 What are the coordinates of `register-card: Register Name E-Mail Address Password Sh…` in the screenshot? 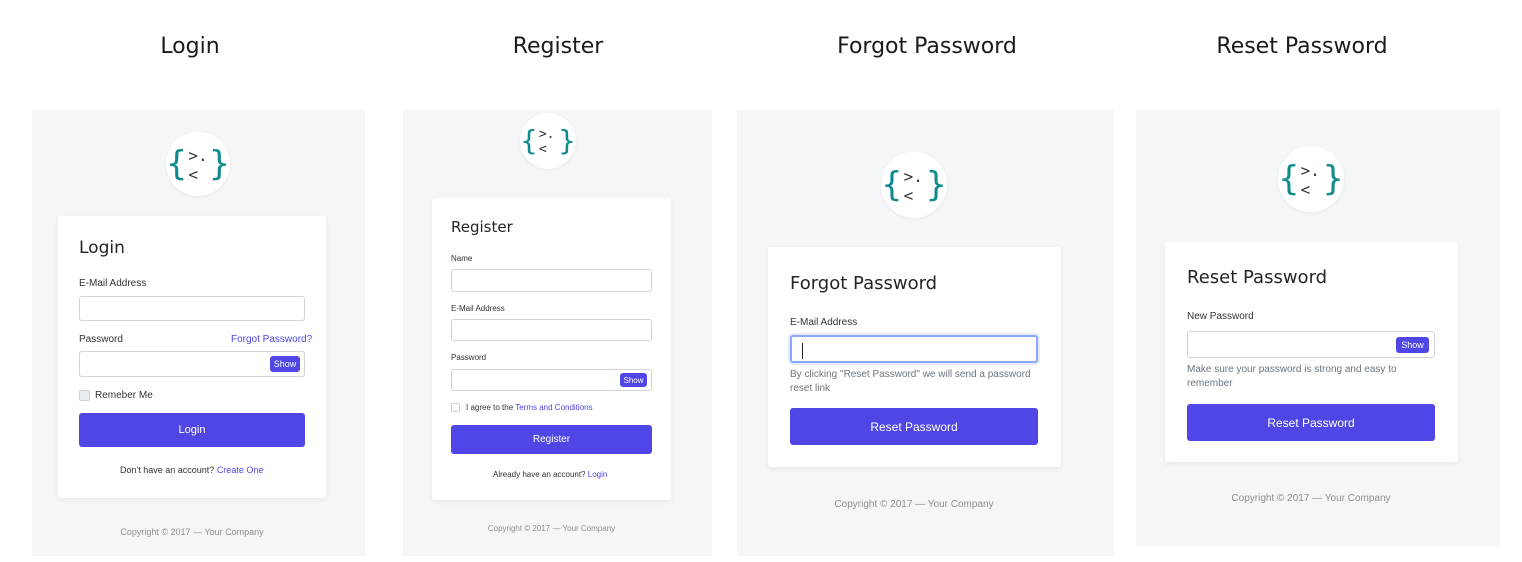 It's located at (551, 349).